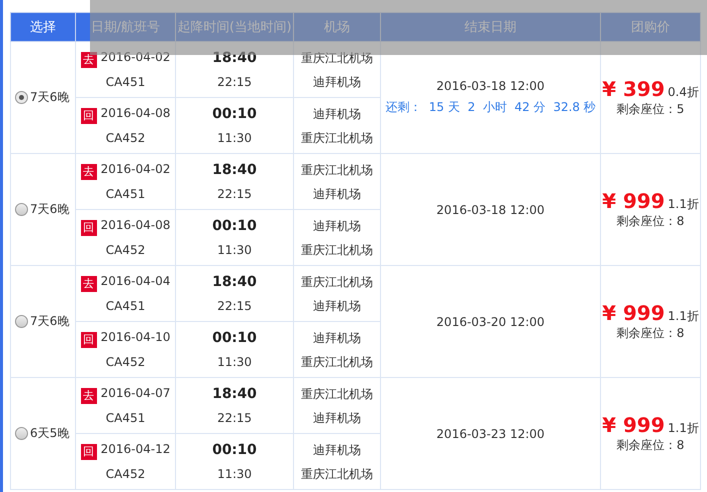 The image size is (707, 492). Describe the element at coordinates (650, 109) in the screenshot. I see `remaining-seats: 剩余座位：5` at that location.